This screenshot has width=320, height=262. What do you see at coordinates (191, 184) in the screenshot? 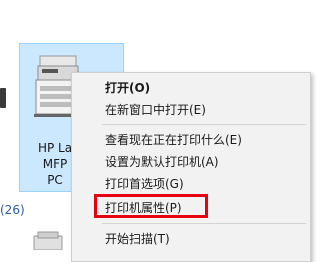
I see `menu-item-printing-preferences: 打印首选项(G)` at bounding box center [191, 184].